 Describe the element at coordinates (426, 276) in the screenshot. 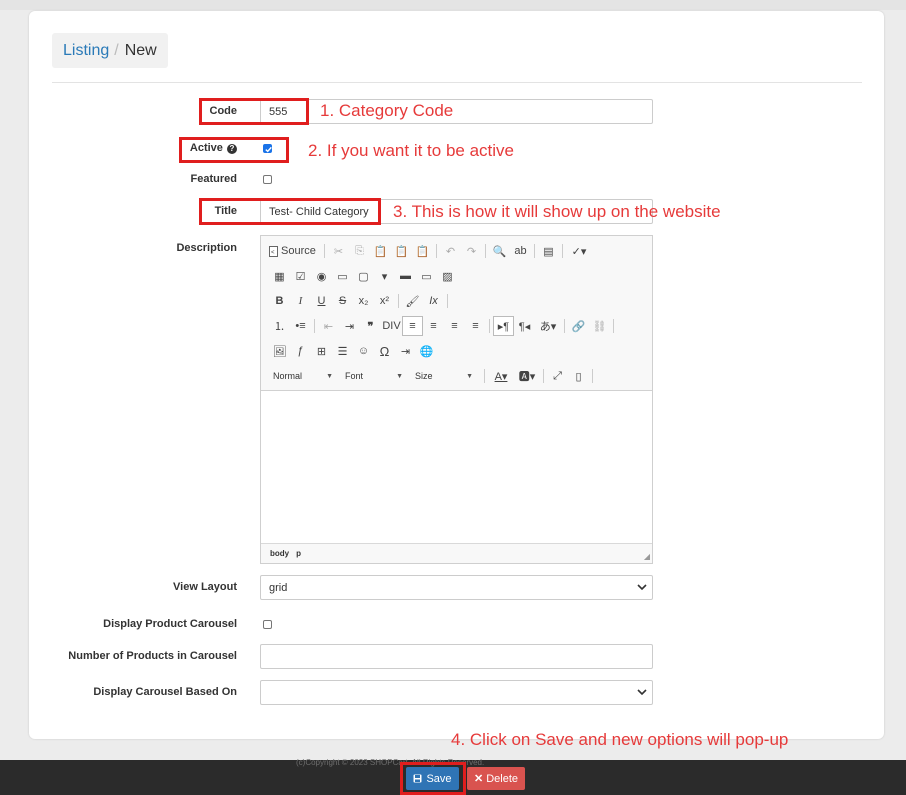

I see `image-button-icon: ▭` at that location.